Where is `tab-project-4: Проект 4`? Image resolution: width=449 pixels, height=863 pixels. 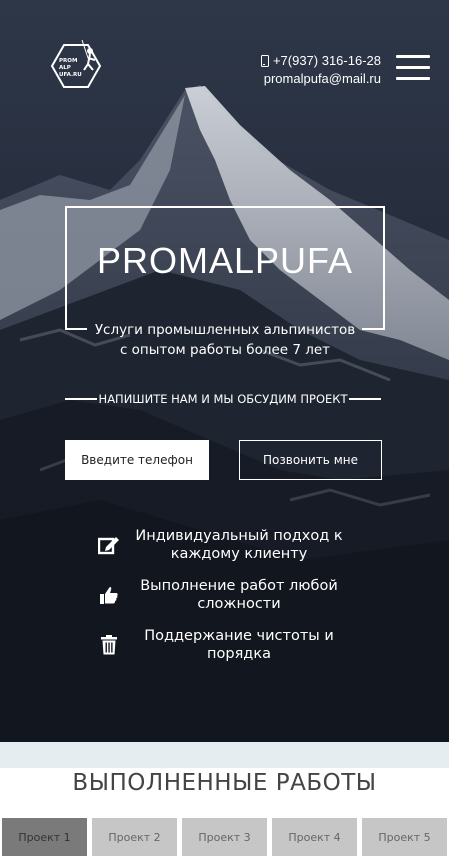 tab-project-4: Проект 4 is located at coordinates (314, 837).